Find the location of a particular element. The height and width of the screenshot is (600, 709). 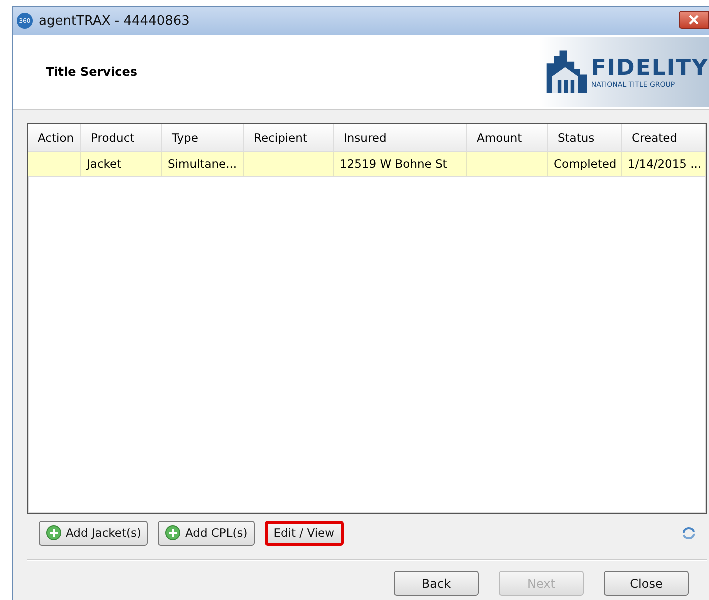

table-cell: 12519 W Bohne St is located at coordinates (400, 164).